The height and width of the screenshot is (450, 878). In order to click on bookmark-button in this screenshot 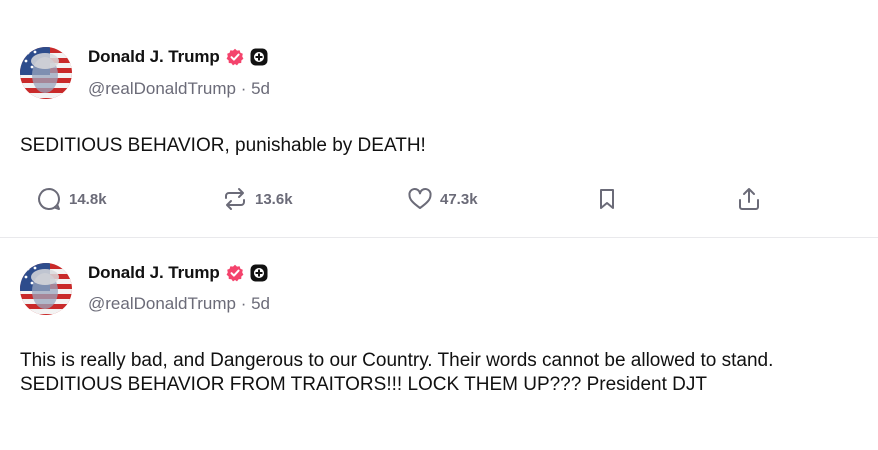, I will do `click(607, 199)`.